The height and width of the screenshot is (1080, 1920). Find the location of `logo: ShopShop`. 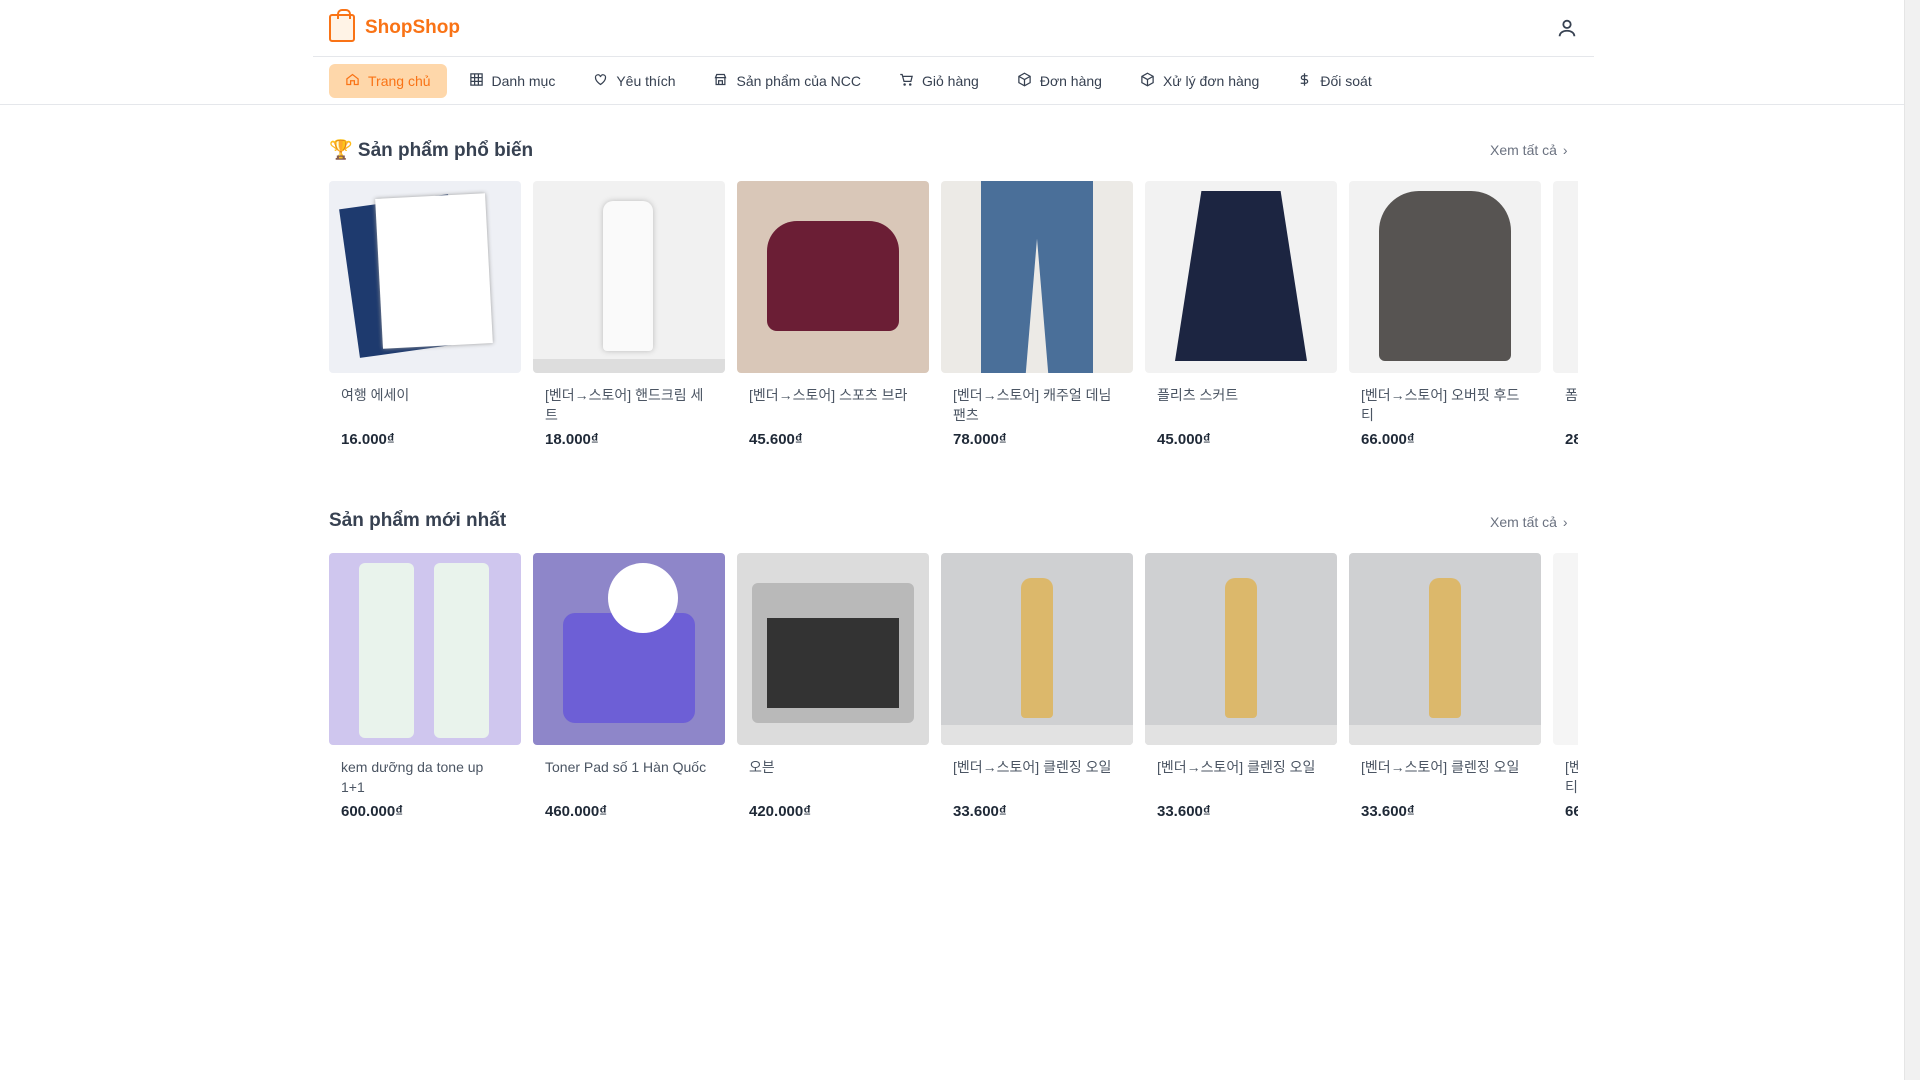

logo: ShopShop is located at coordinates (394, 25).